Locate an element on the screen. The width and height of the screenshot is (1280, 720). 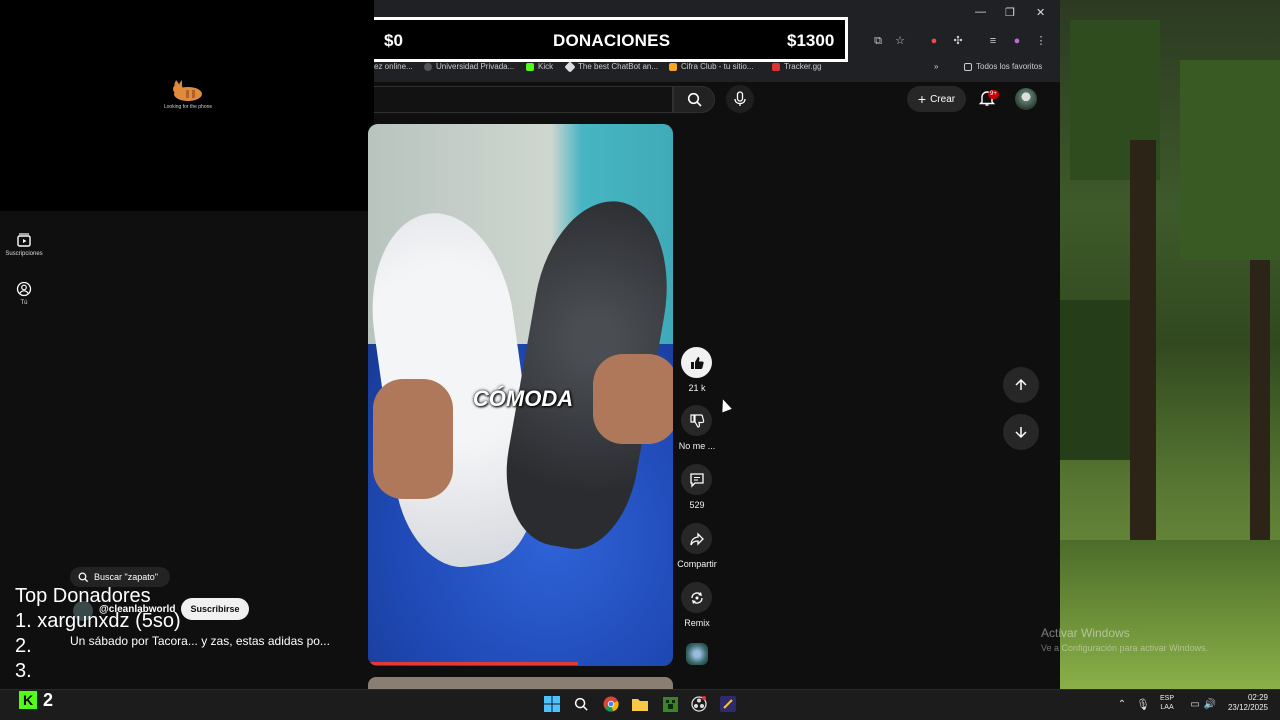
kick-icon is located at coordinates (530, 66).